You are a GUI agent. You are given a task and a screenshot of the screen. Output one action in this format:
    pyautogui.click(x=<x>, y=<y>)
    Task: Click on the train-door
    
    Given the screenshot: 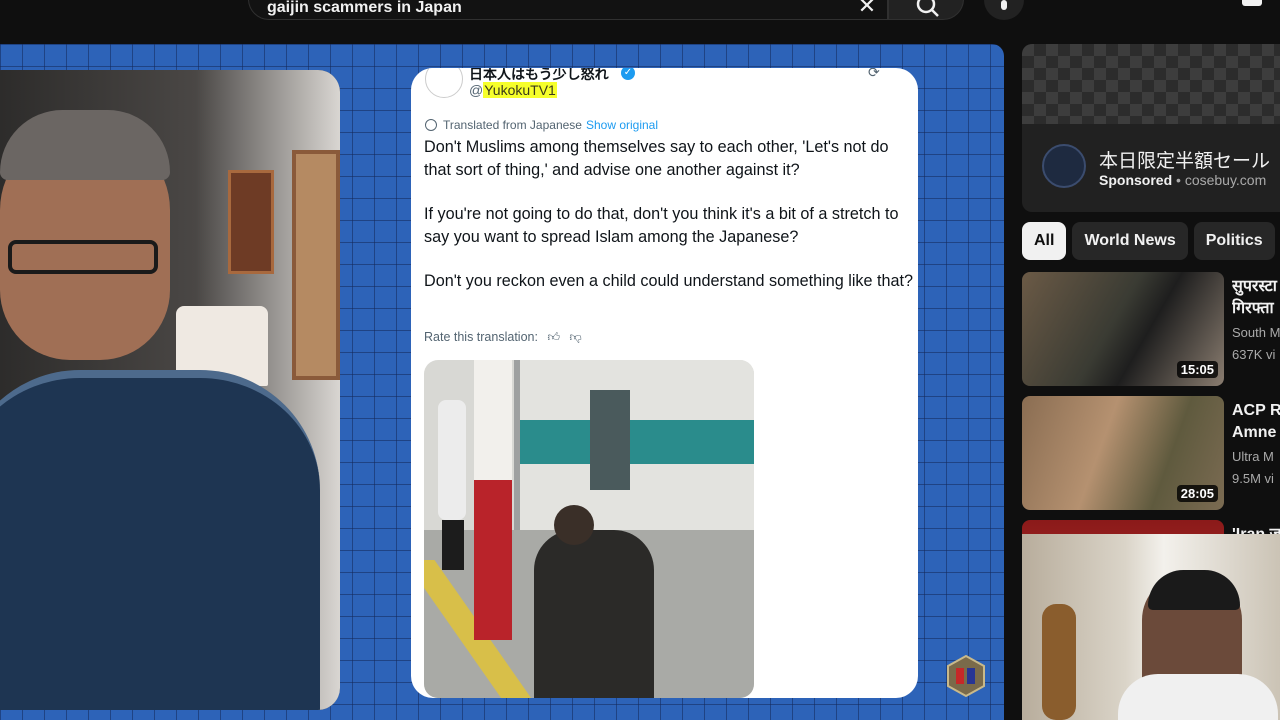 What is the action you would take?
    pyautogui.click(x=610, y=440)
    